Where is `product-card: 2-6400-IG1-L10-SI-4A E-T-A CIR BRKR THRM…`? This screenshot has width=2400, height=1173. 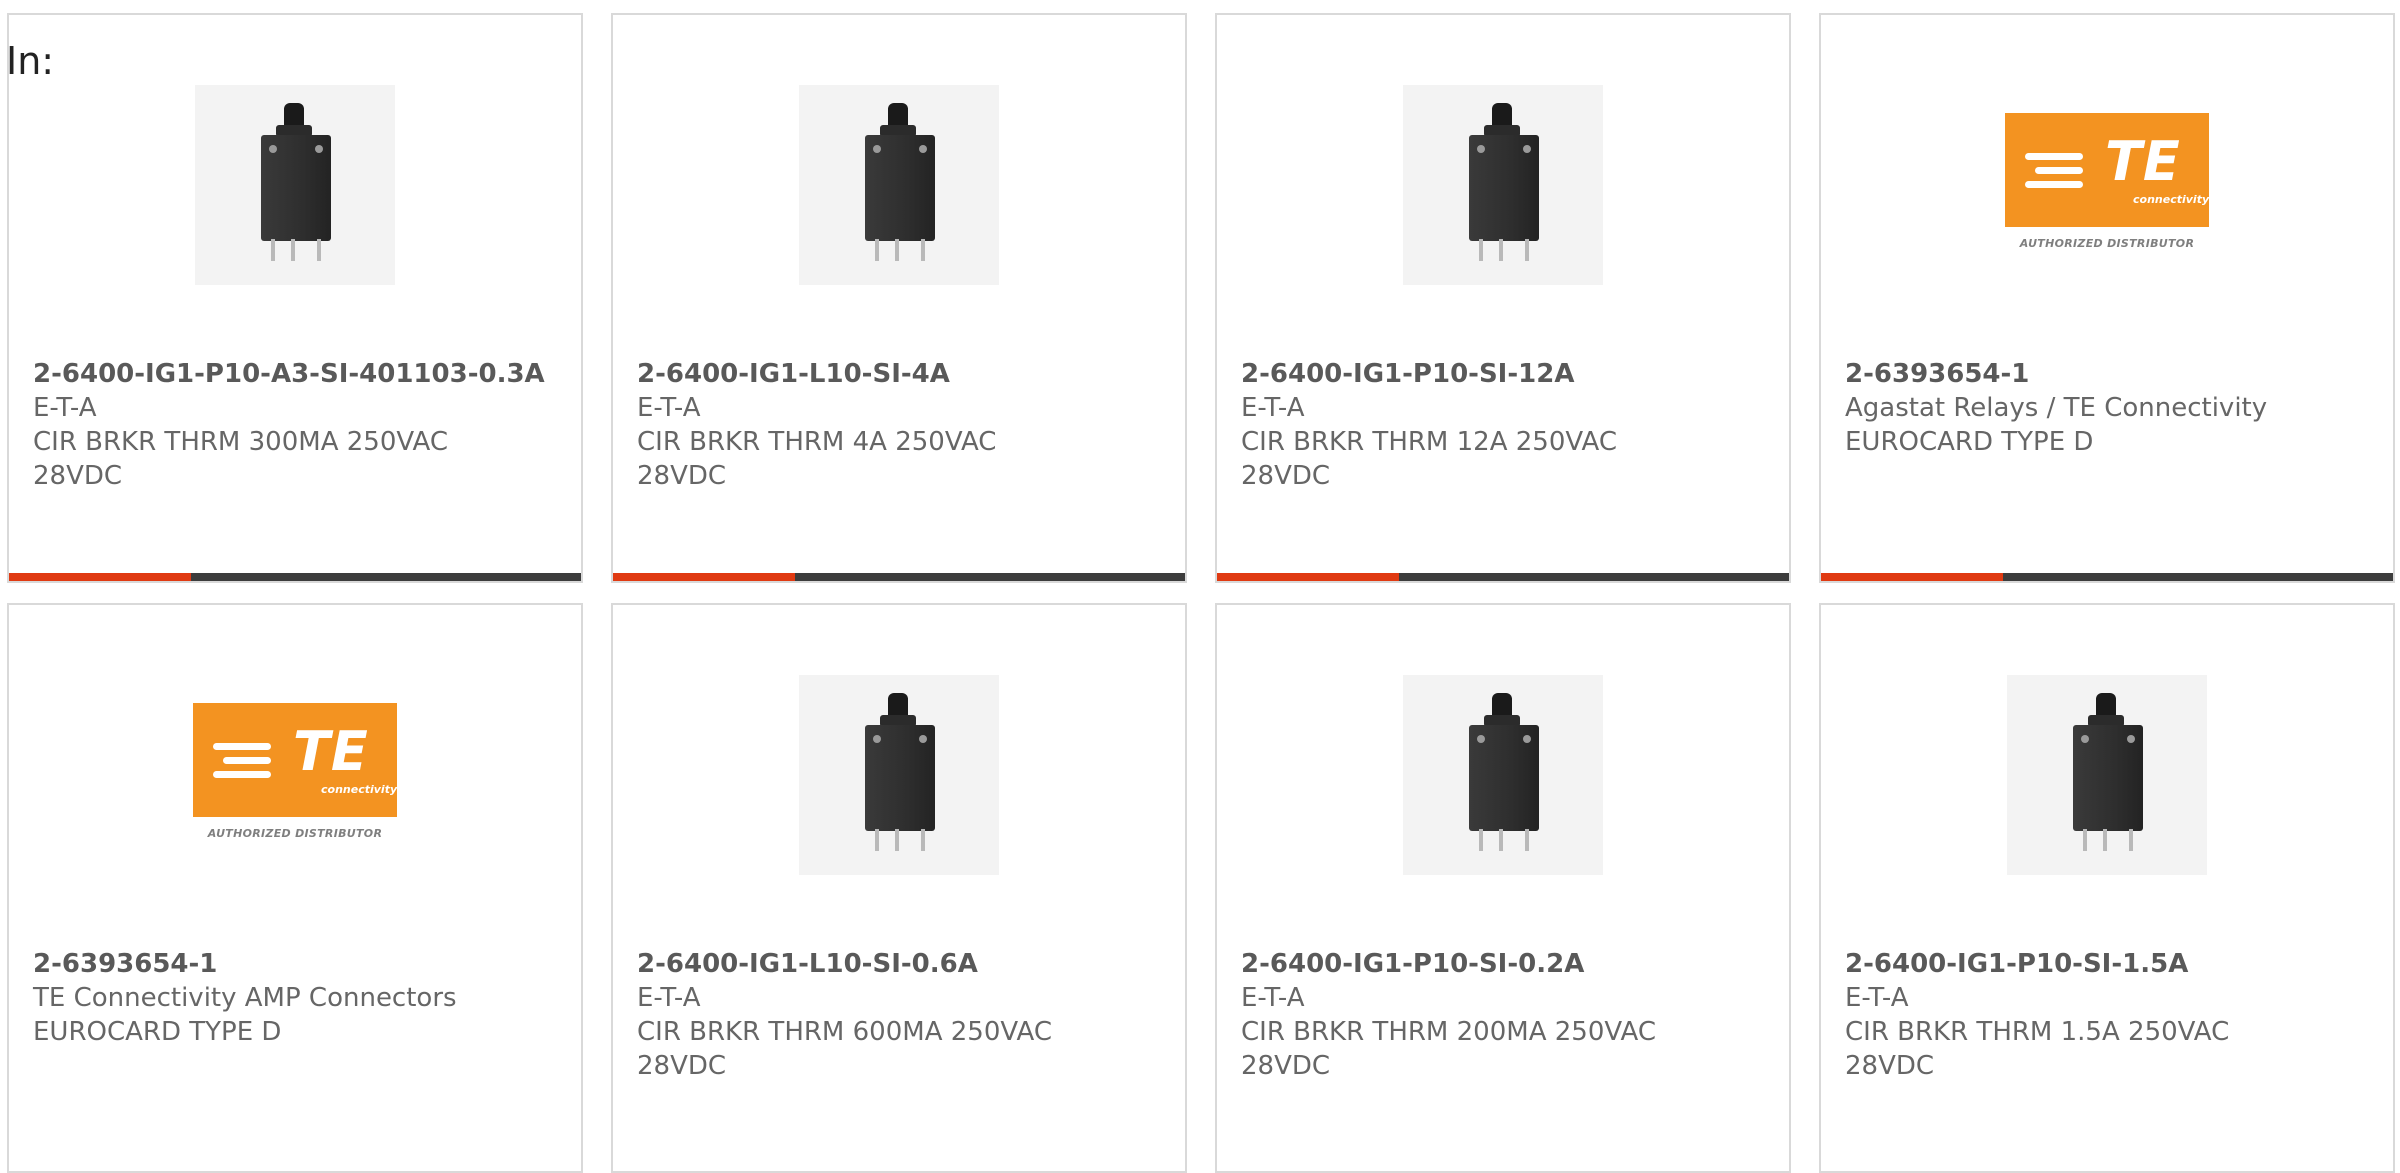
product-card: 2-6400-IG1-L10-SI-4A E-T-A CIR BRKR THRM… is located at coordinates (899, 298).